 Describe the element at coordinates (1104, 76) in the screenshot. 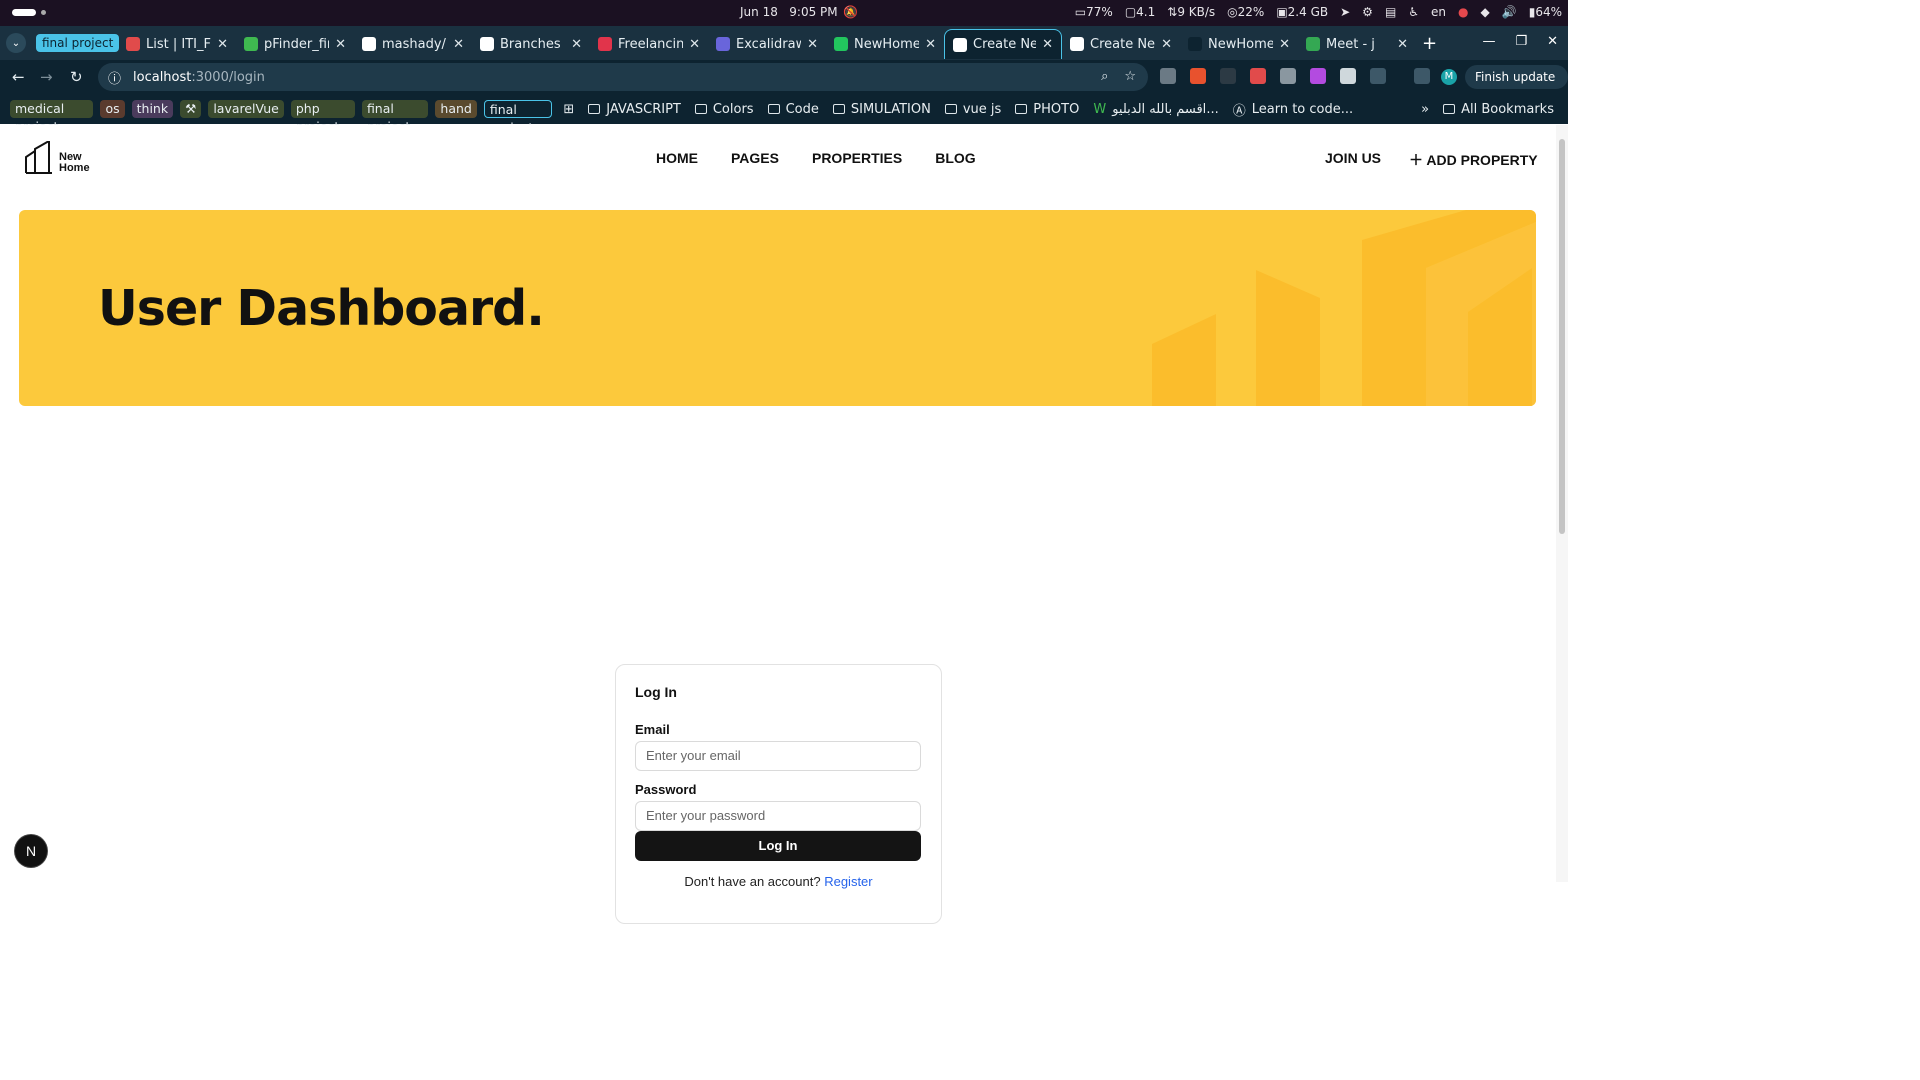

I see `zoom-icon: ⌕` at that location.